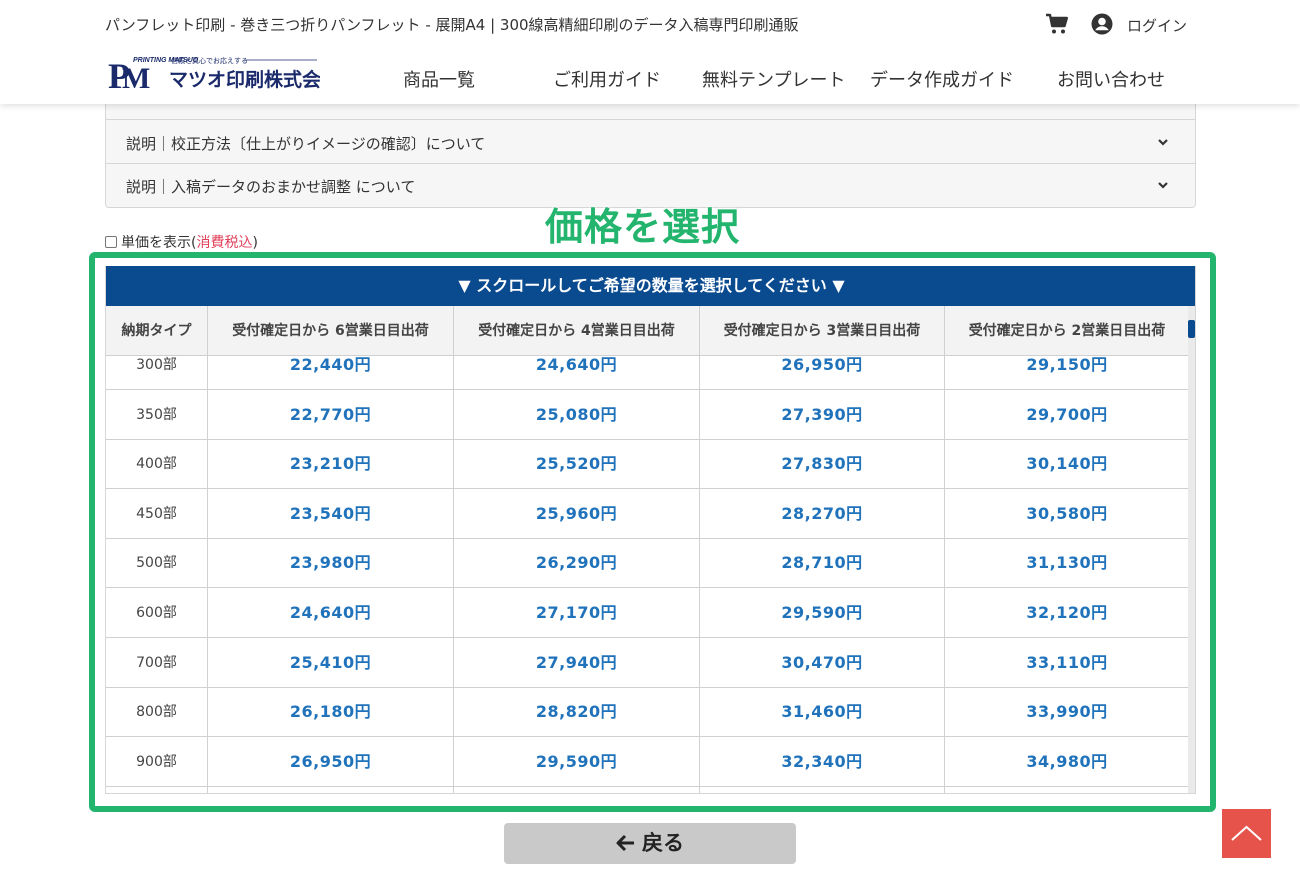 The height and width of the screenshot is (880, 1300). I want to click on unit-price-label: 単価を表示(, so click(159, 243).